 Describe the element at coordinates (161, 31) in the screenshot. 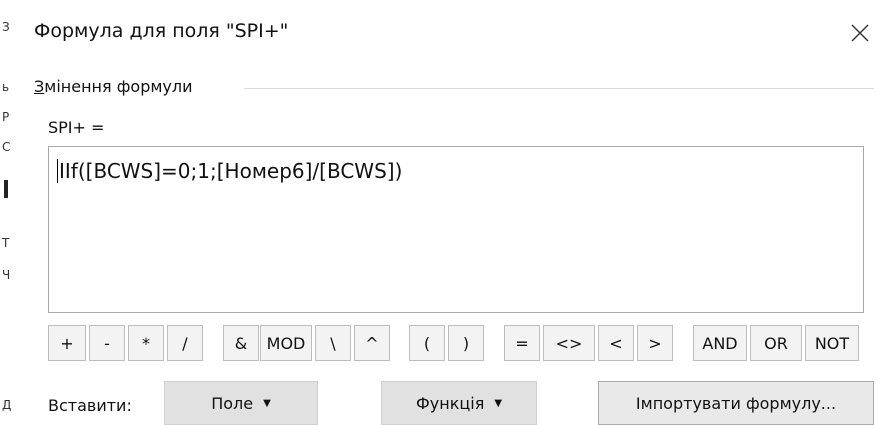

I see `dialog-title: Формула для поля "SPI+"` at that location.